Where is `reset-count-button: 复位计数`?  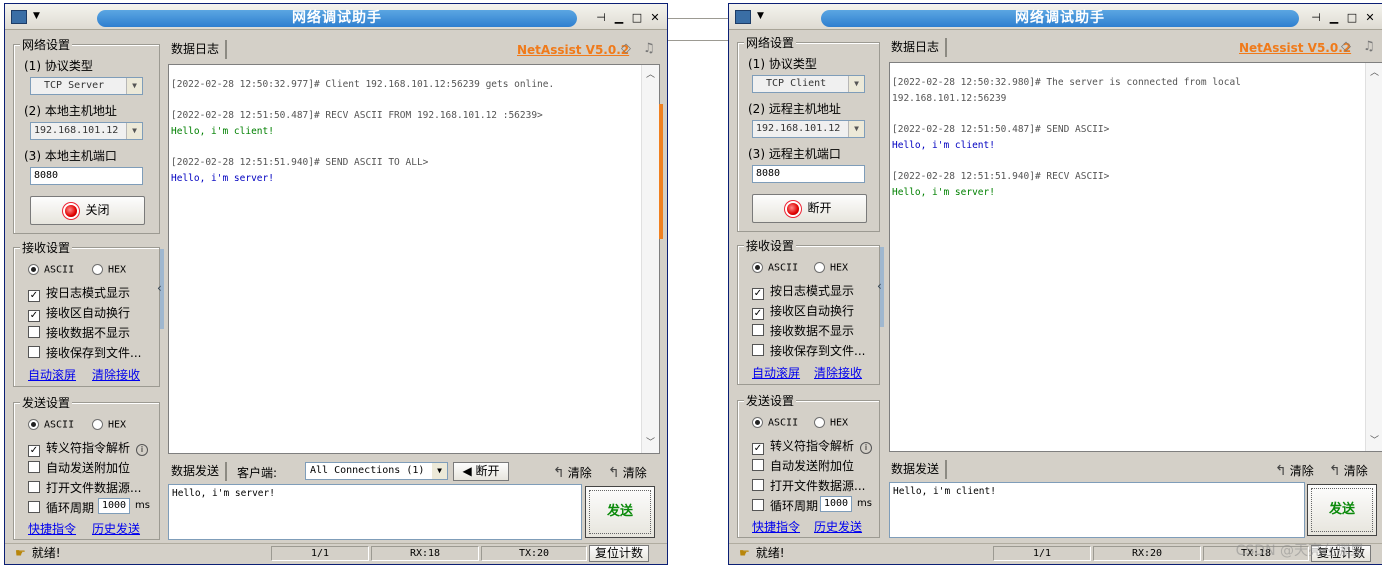
reset-count-button: 复位计数 is located at coordinates (619, 553).